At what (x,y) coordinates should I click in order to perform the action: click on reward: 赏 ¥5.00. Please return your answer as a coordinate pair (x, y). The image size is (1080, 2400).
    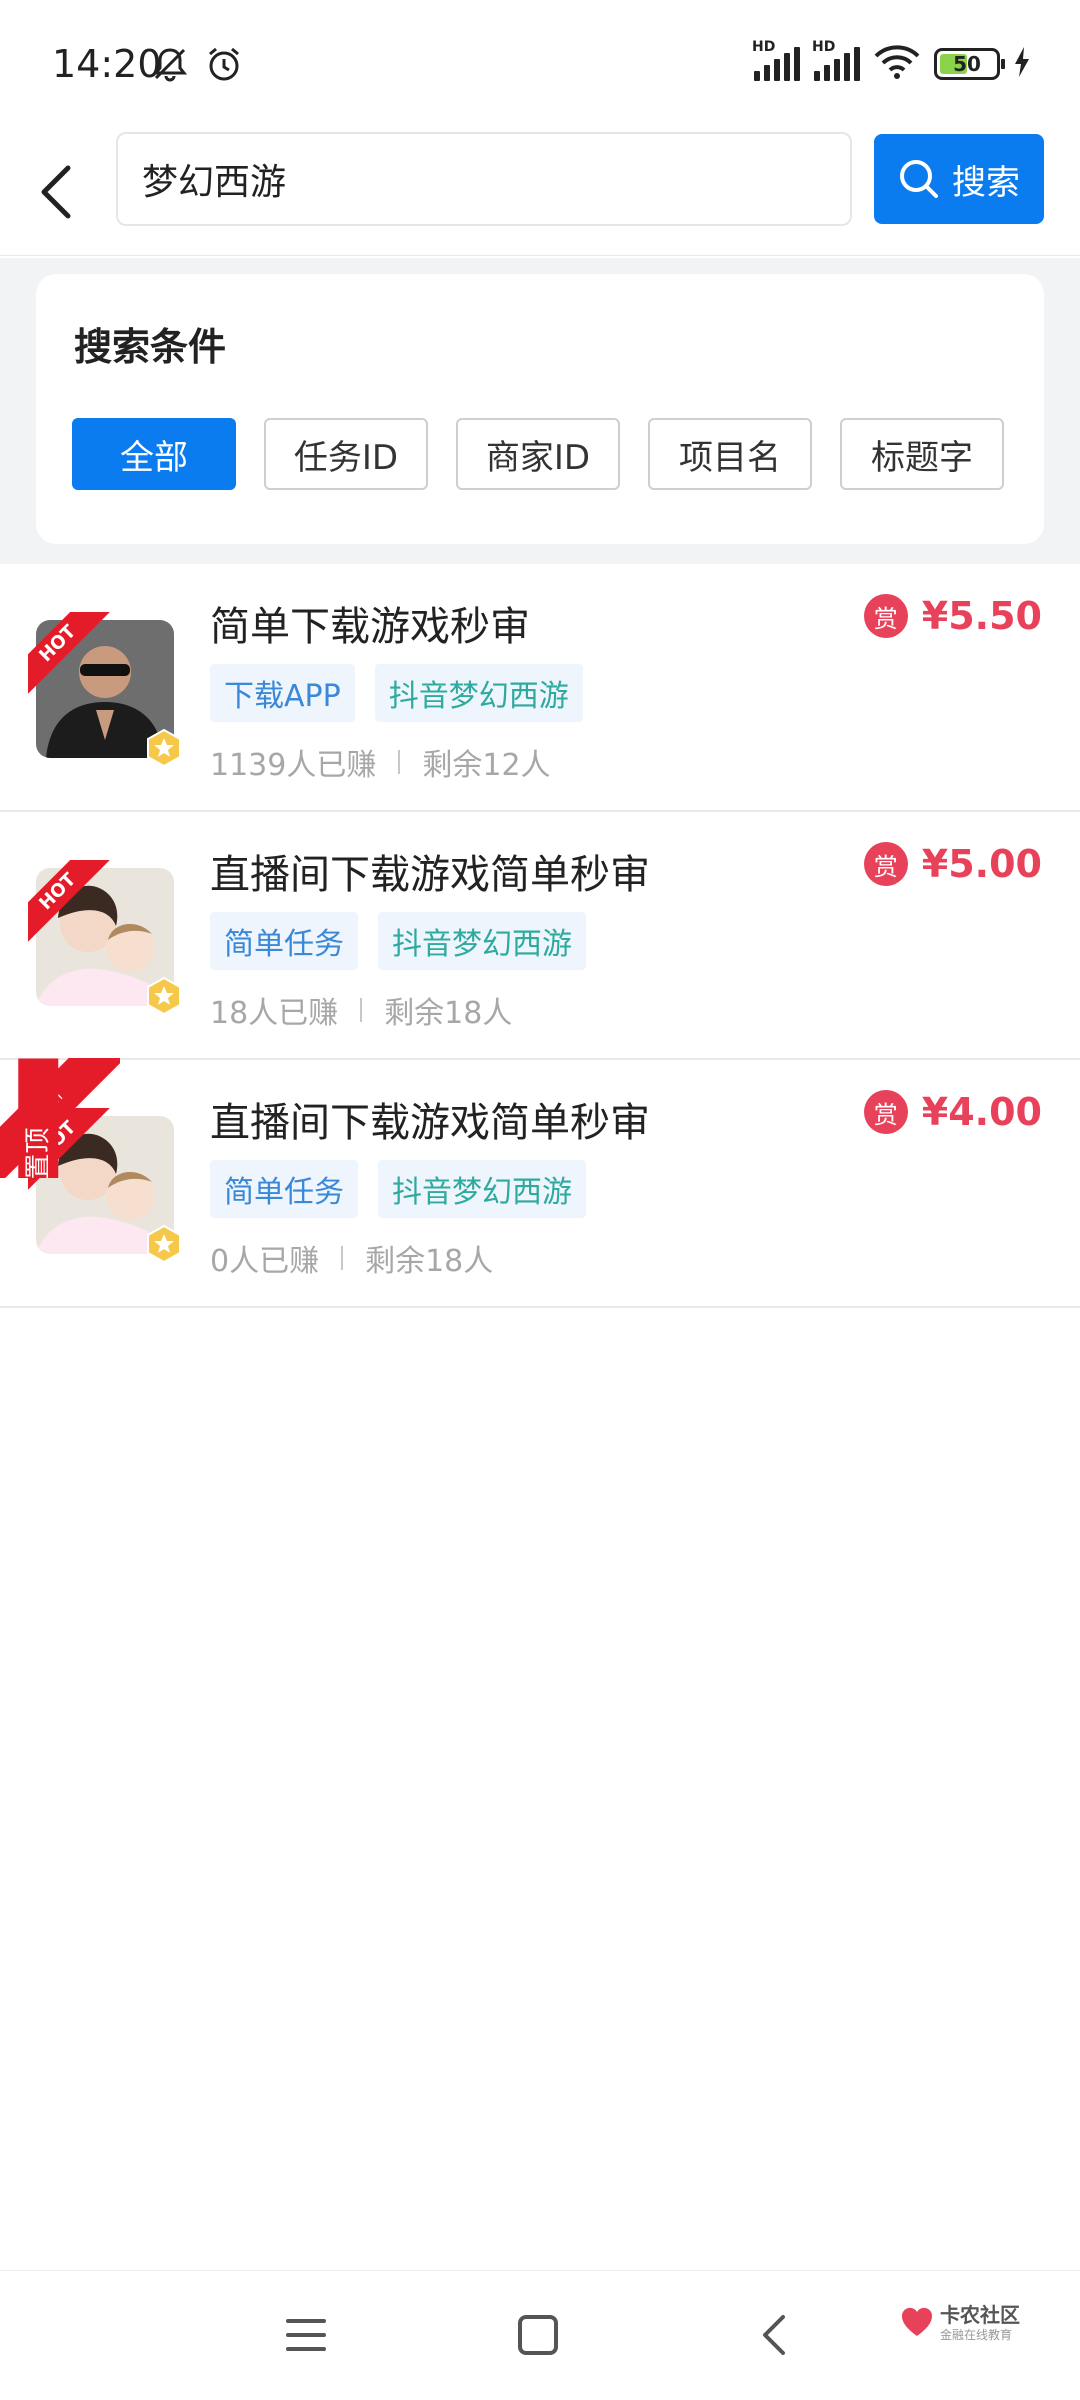
    Looking at the image, I should click on (952, 864).